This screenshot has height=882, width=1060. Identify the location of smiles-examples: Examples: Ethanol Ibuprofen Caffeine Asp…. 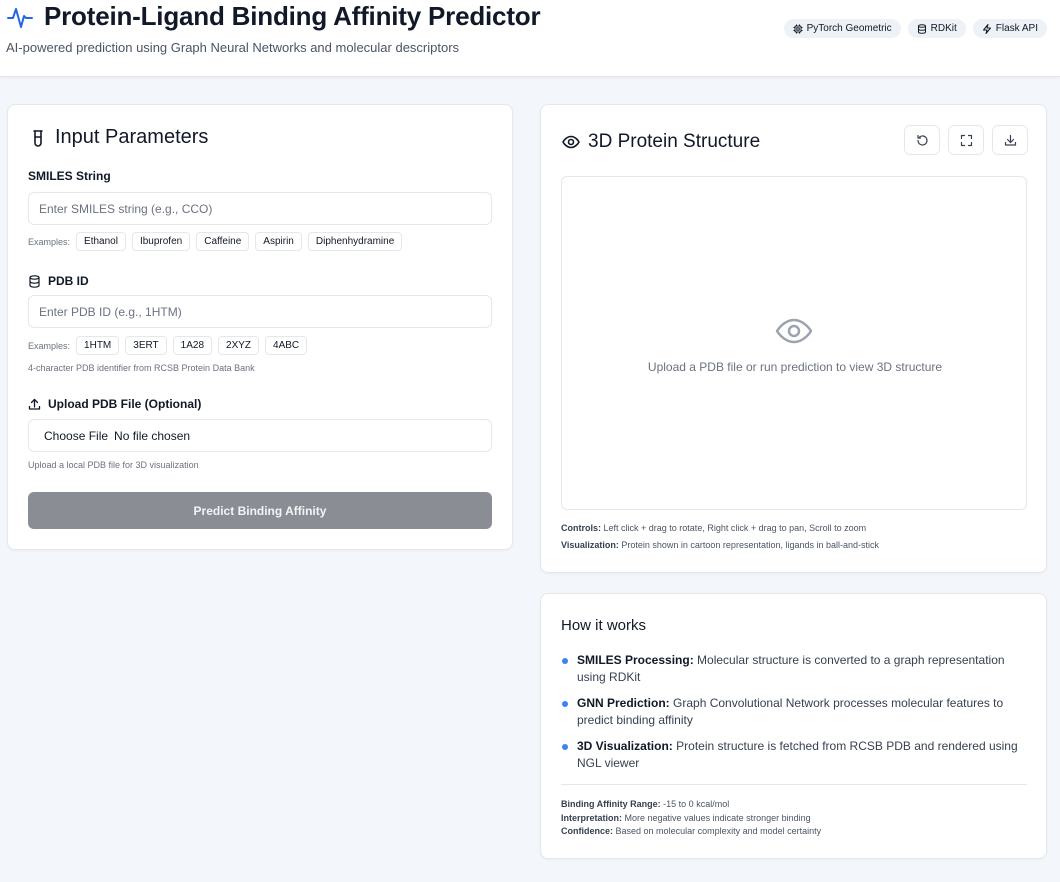
(215, 241).